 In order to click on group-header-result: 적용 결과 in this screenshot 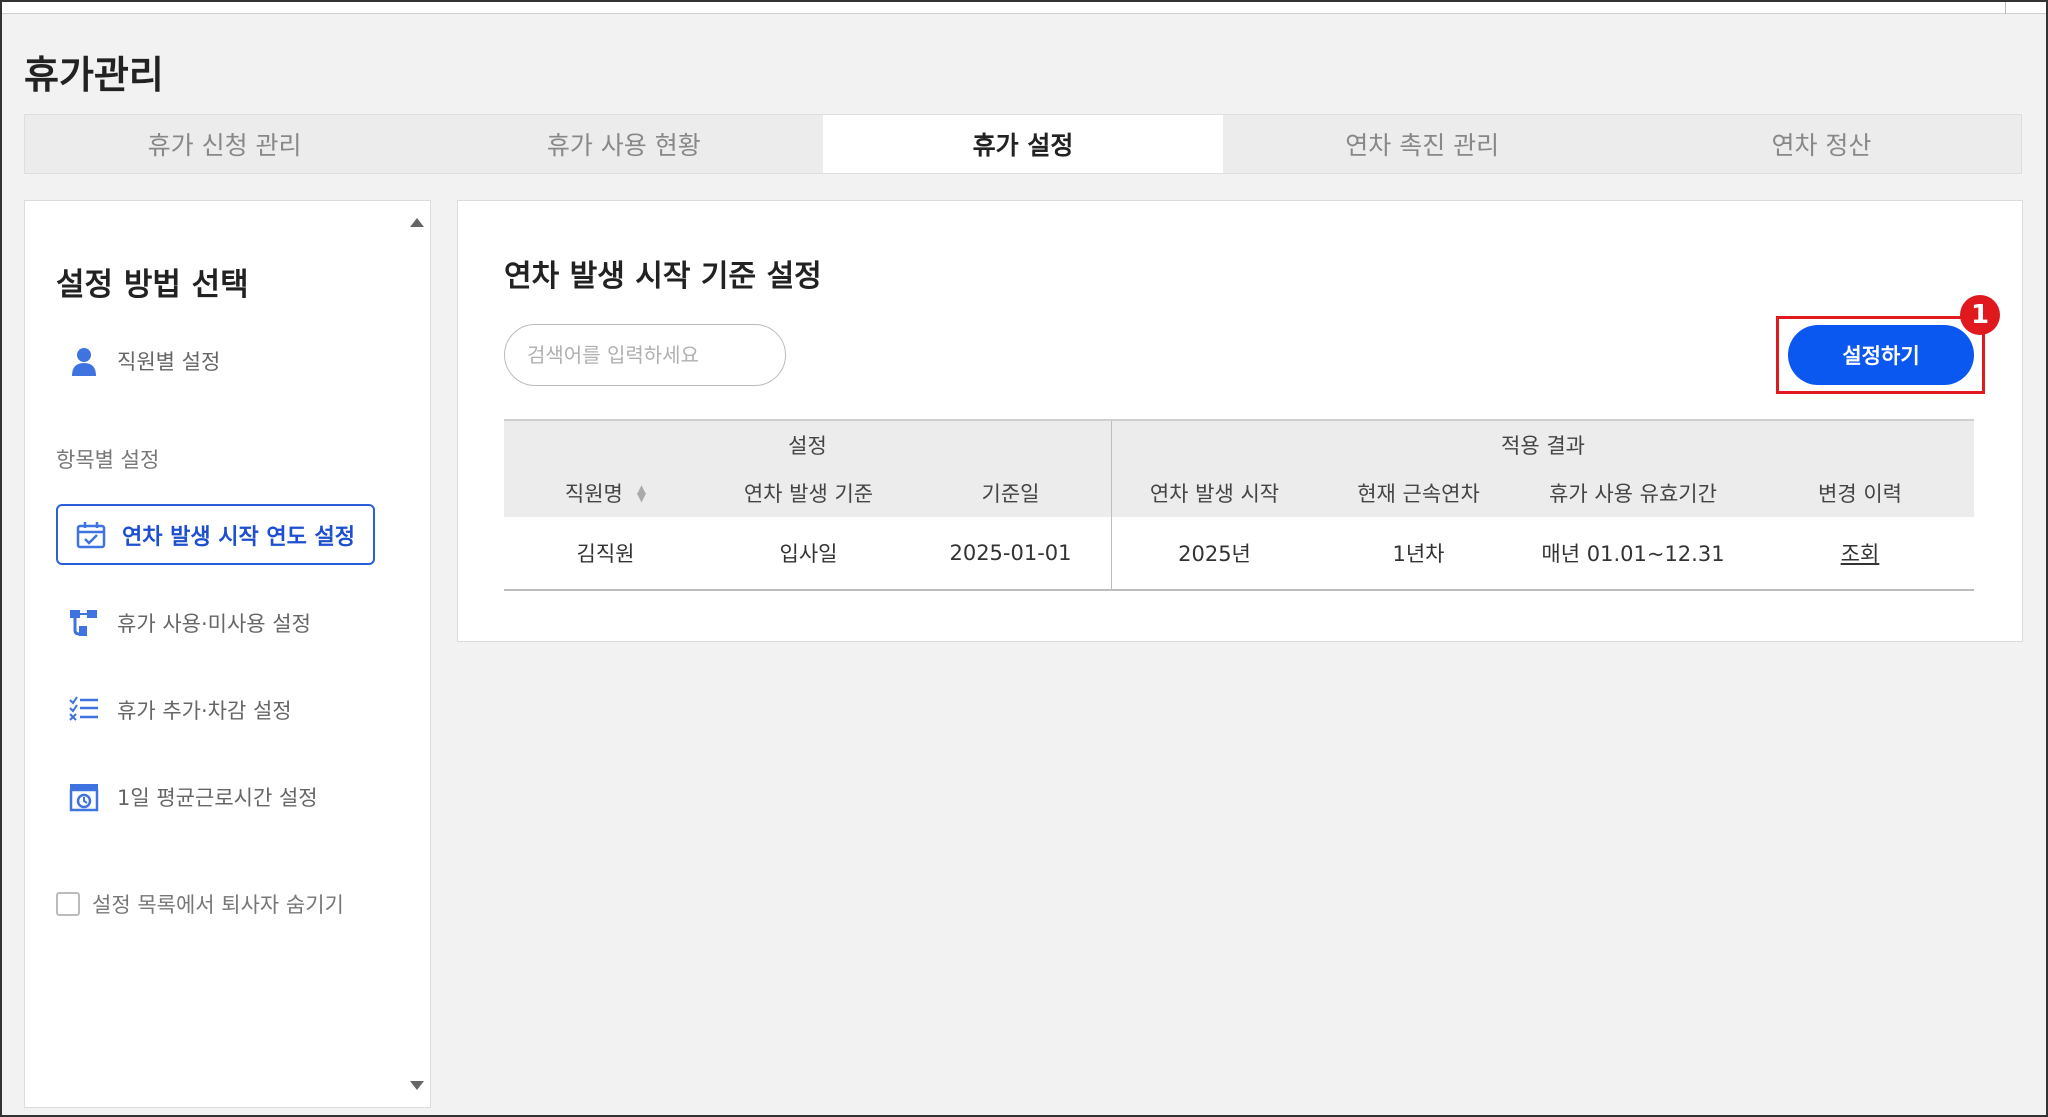, I will do `click(1543, 446)`.